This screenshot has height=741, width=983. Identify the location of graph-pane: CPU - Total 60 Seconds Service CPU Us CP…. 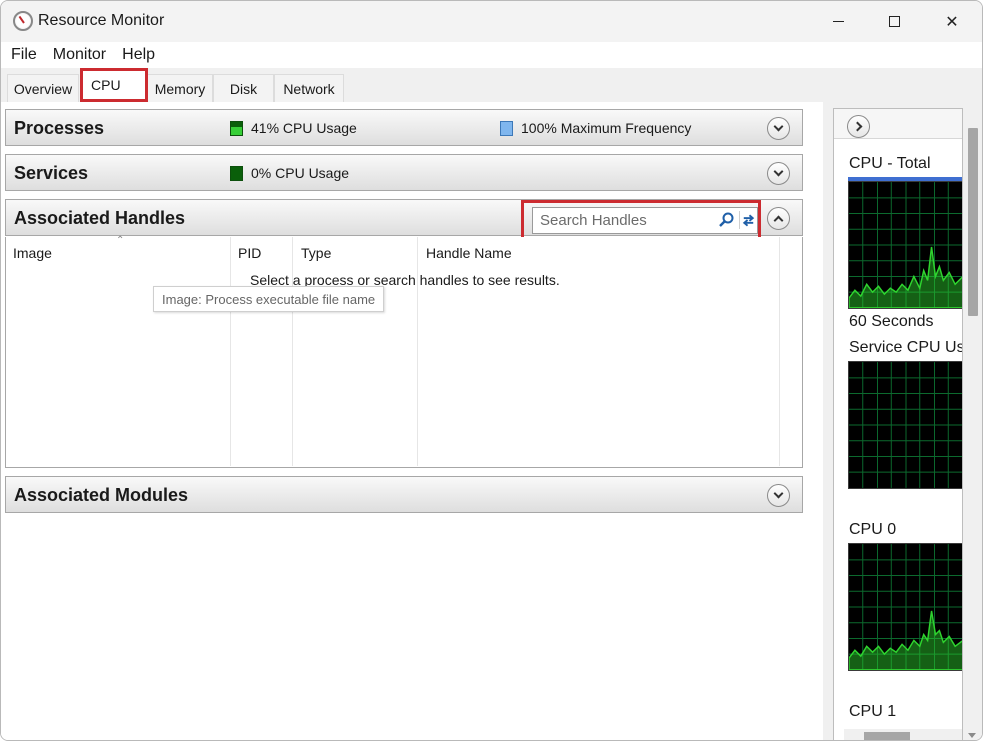
(902, 421).